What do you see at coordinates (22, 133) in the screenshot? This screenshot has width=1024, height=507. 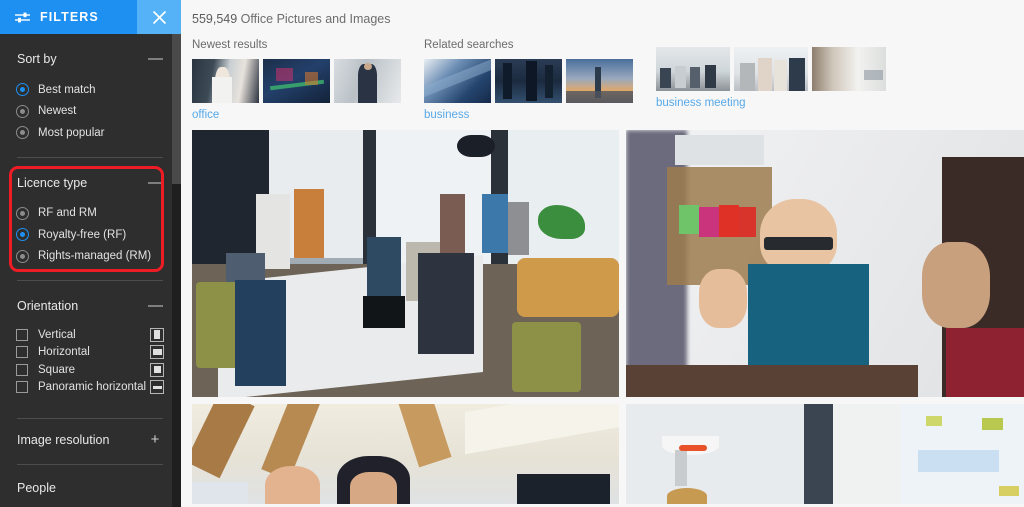 I see `radio-most-popular-icon` at bounding box center [22, 133].